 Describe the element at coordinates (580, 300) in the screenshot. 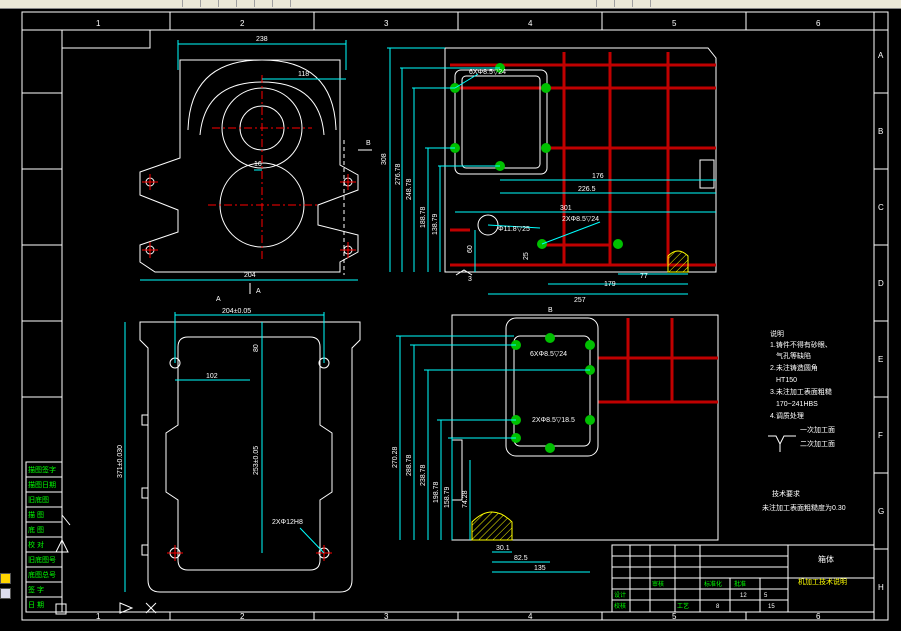

I see `dim-label: 257` at that location.